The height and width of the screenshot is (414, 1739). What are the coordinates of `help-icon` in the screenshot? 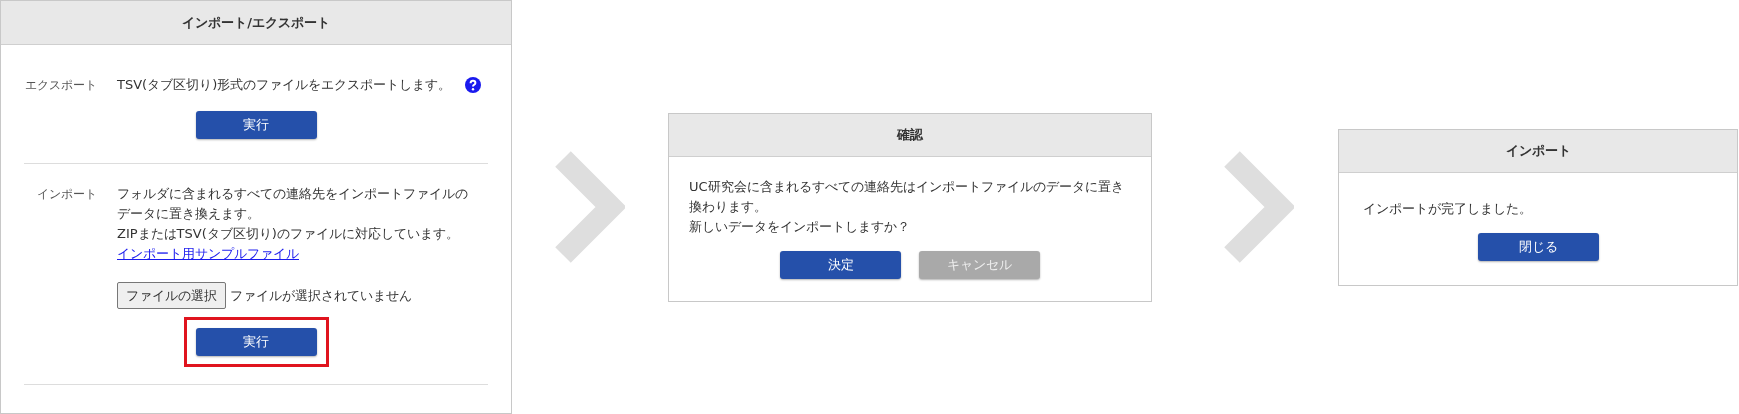 It's located at (473, 85).